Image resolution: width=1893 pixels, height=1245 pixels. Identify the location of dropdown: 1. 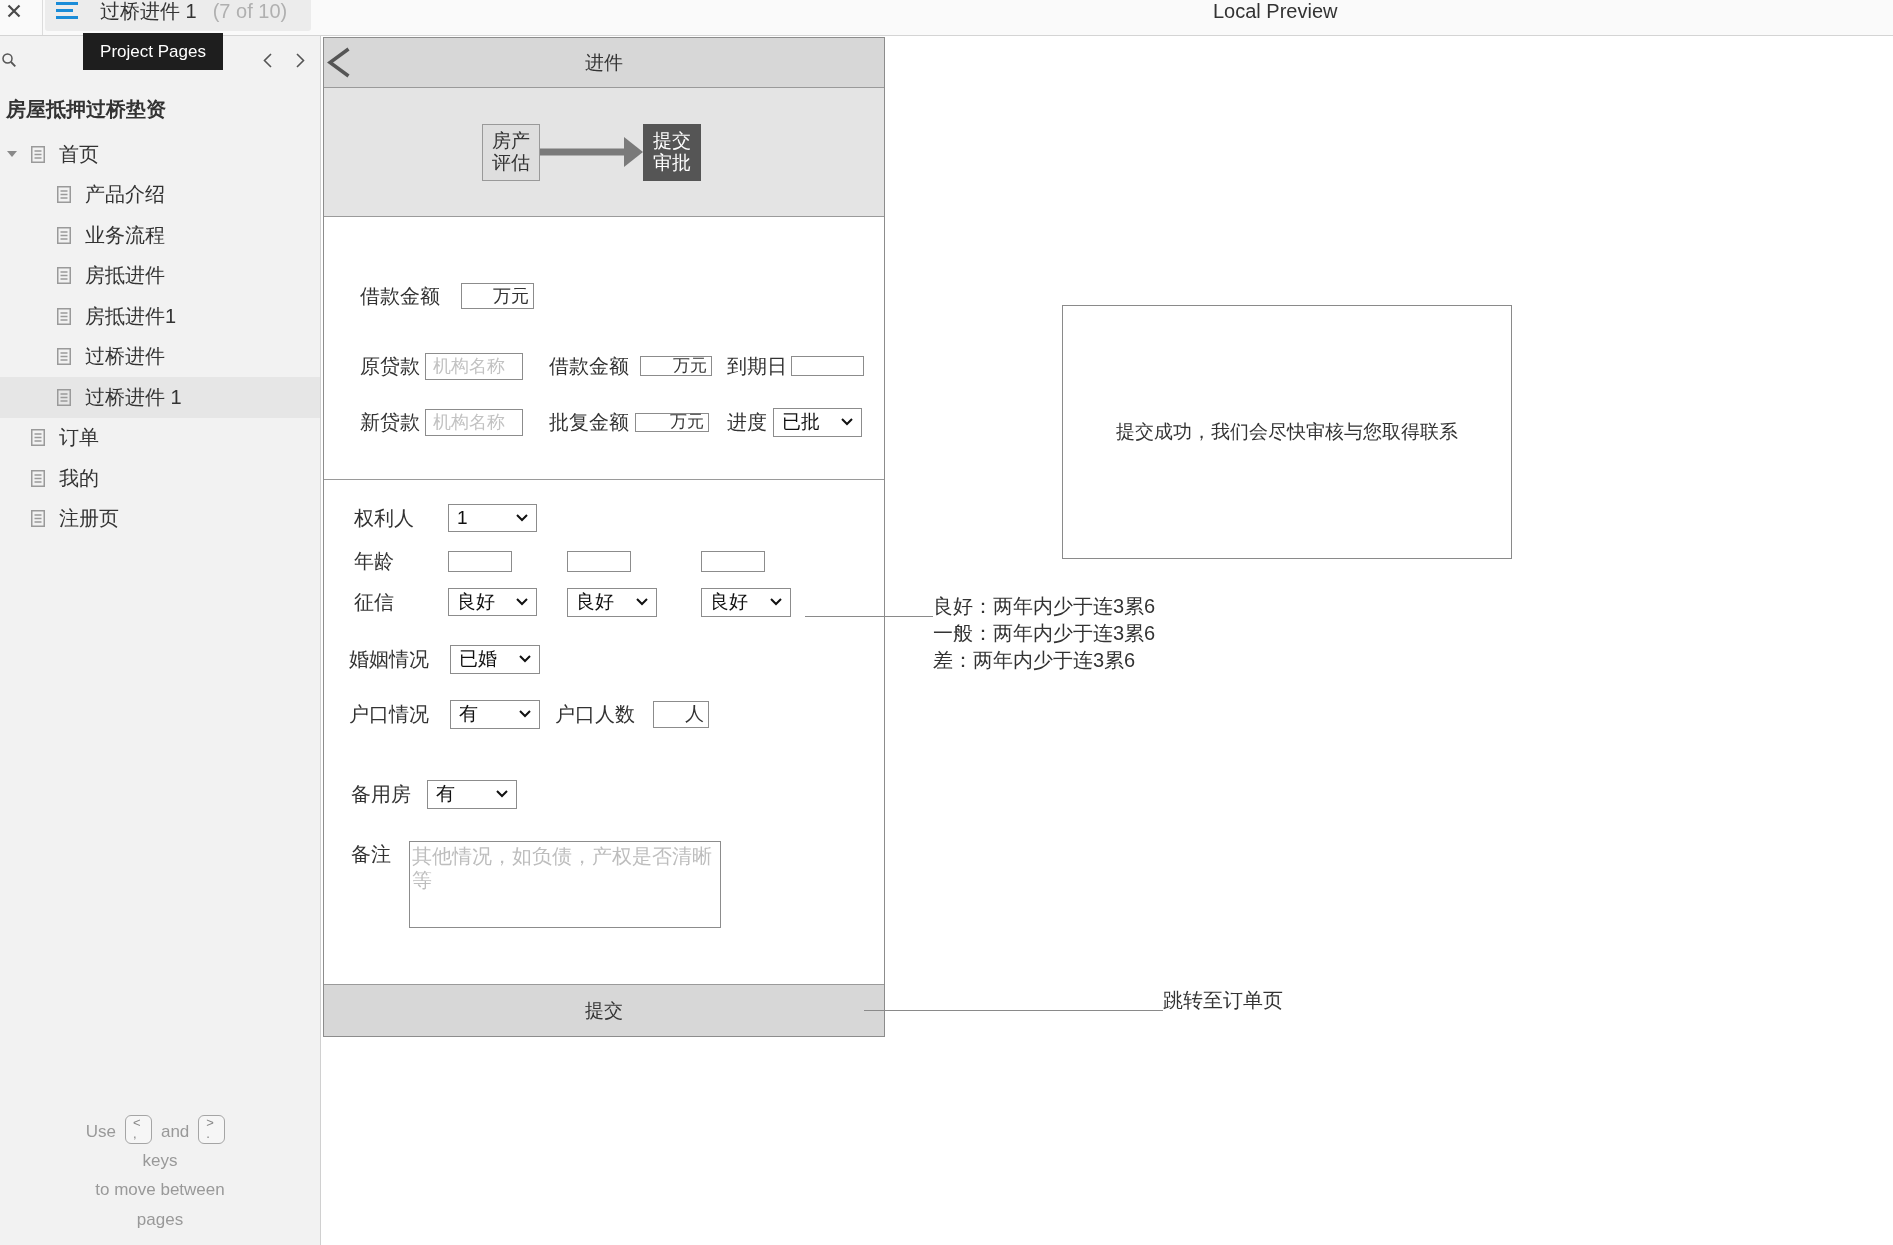
(492, 518).